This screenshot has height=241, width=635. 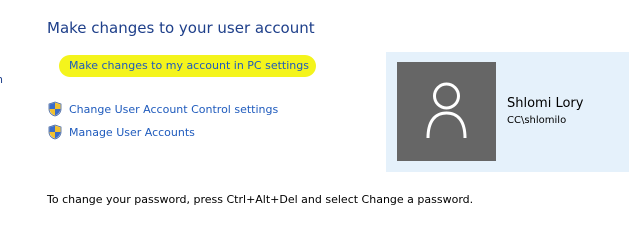 What do you see at coordinates (132, 132) in the screenshot?
I see `manage-user-accounts-link-label: Manage User Accounts` at bounding box center [132, 132].